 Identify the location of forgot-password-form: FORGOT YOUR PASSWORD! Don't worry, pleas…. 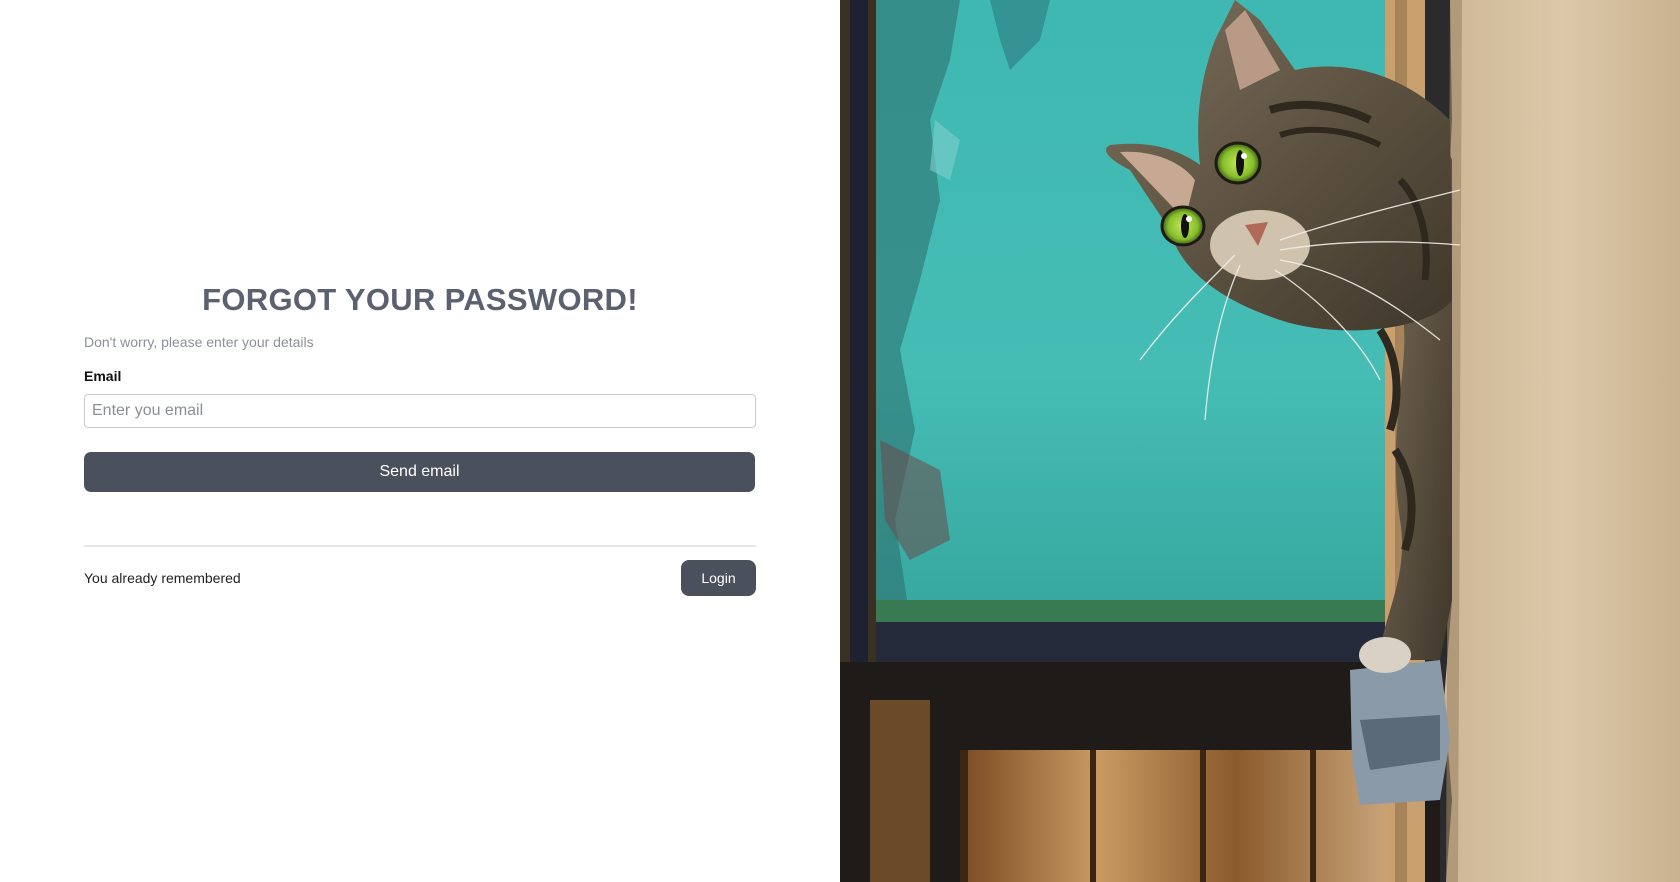
(420, 438).